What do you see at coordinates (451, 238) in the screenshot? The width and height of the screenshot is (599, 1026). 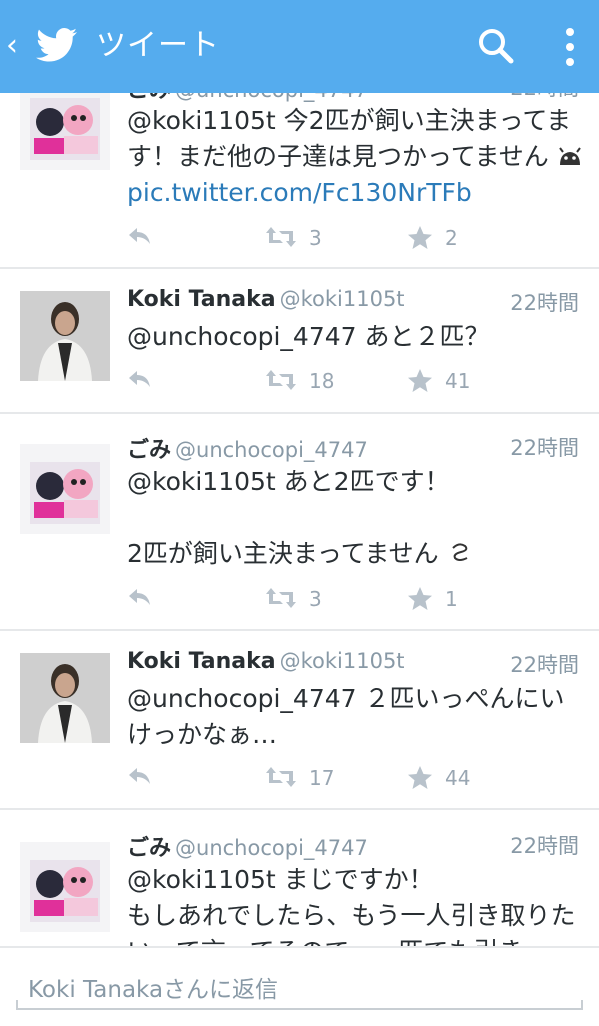 I see `favorite-count: 2` at bounding box center [451, 238].